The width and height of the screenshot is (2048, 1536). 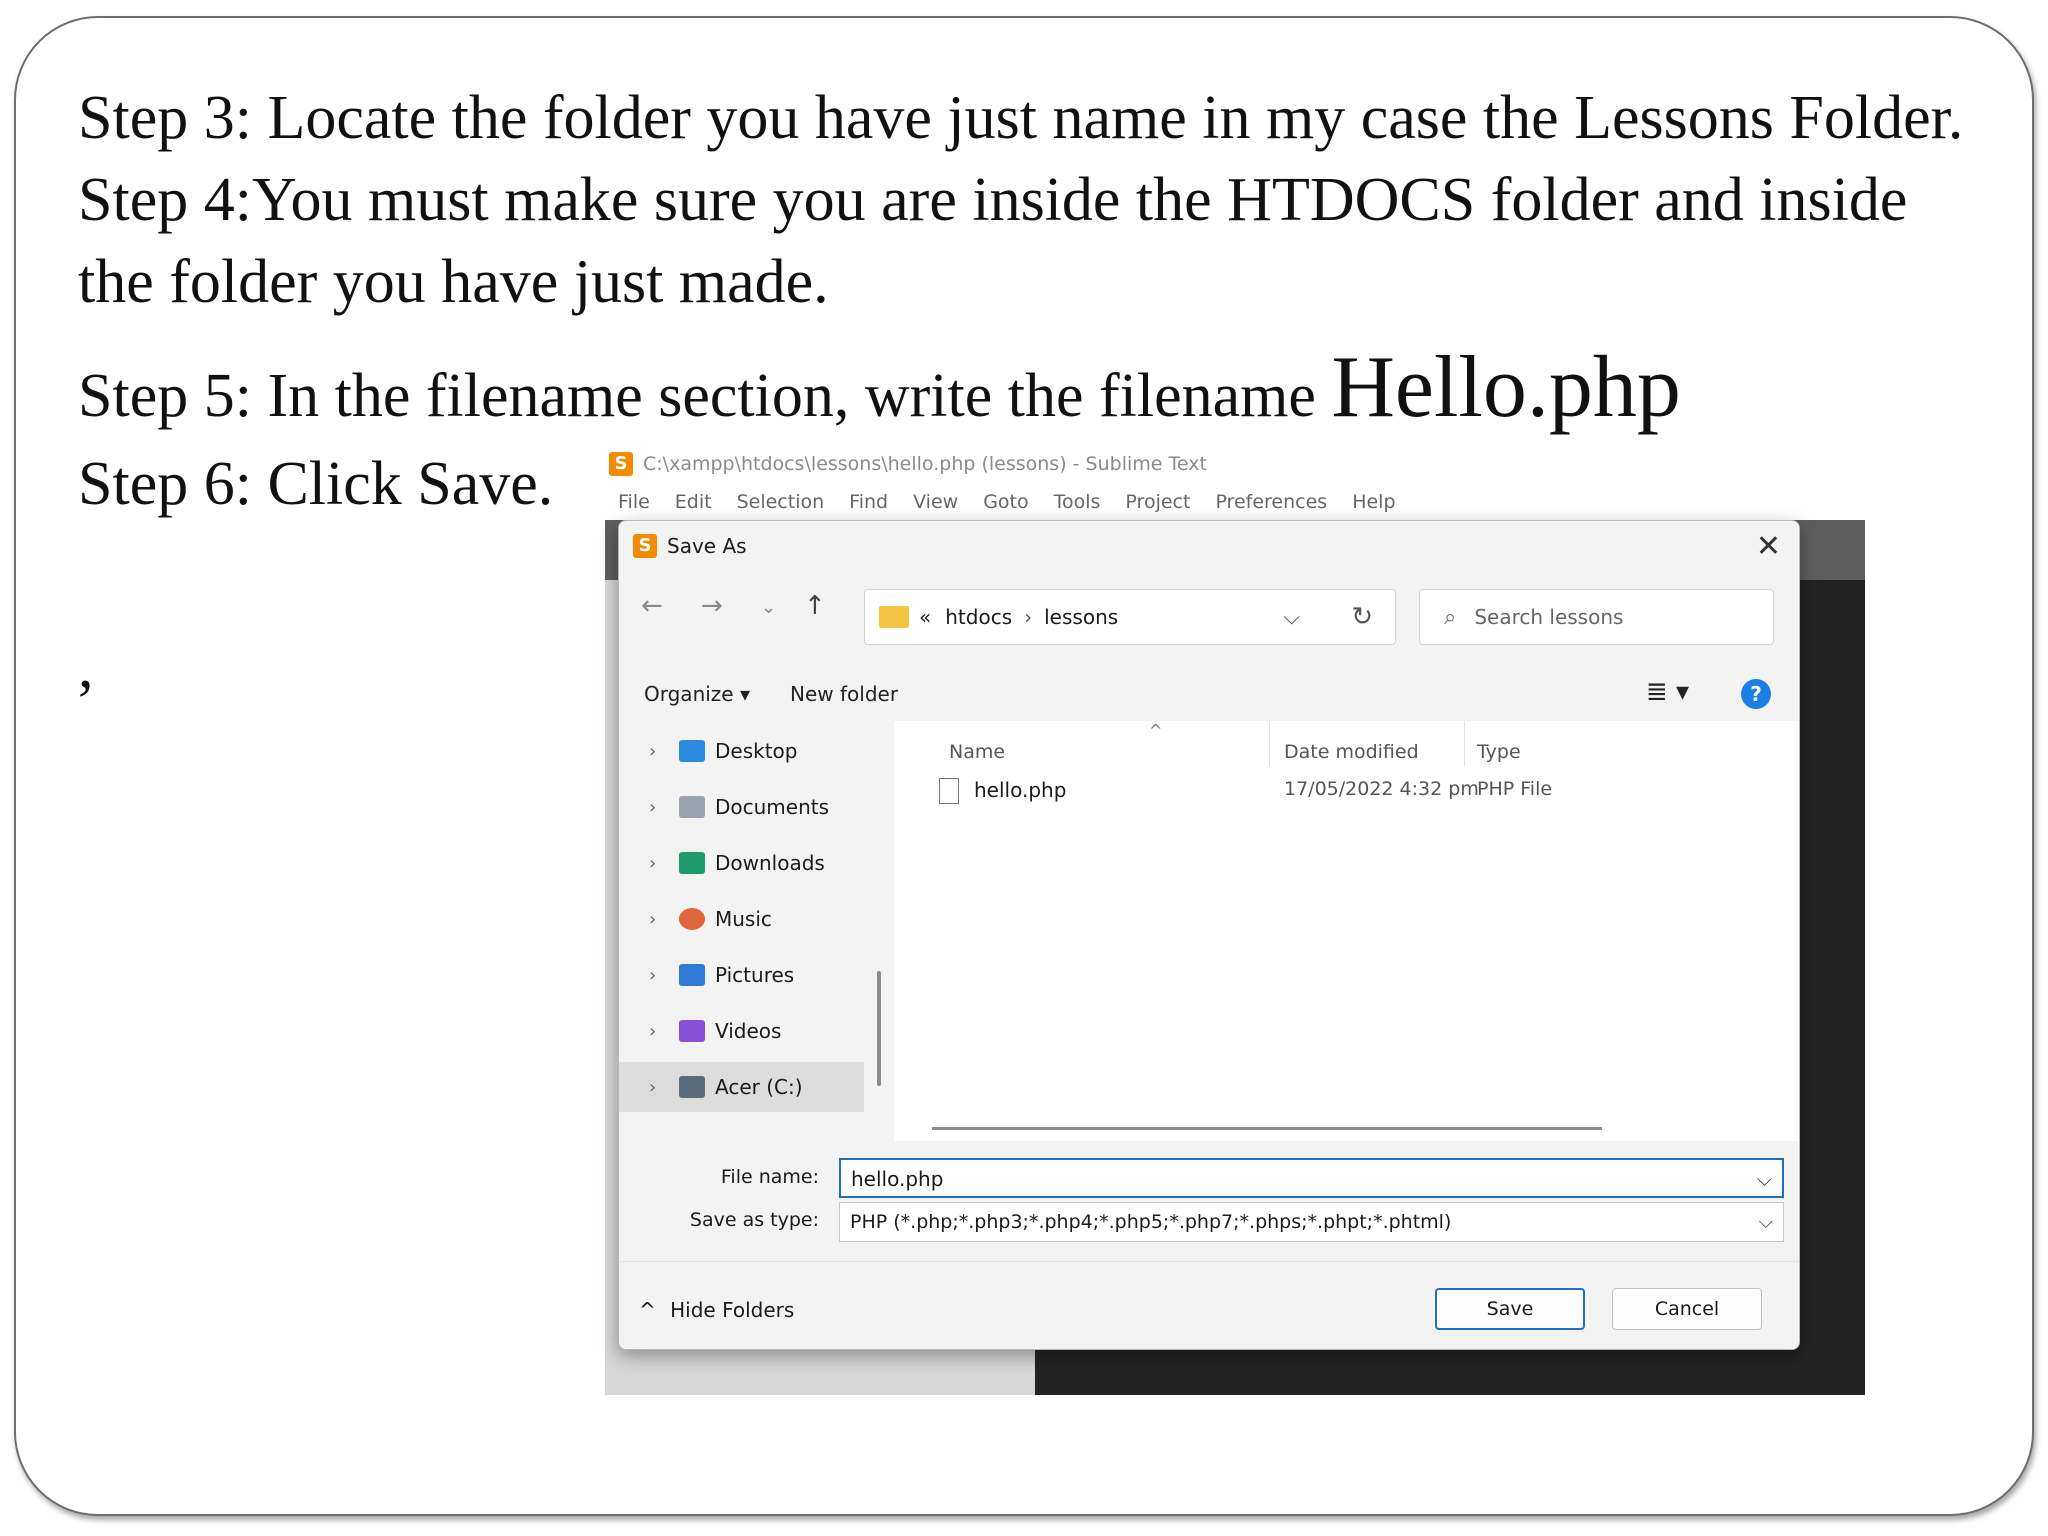 I want to click on cancel-button: Cancel, so click(x=1687, y=1309).